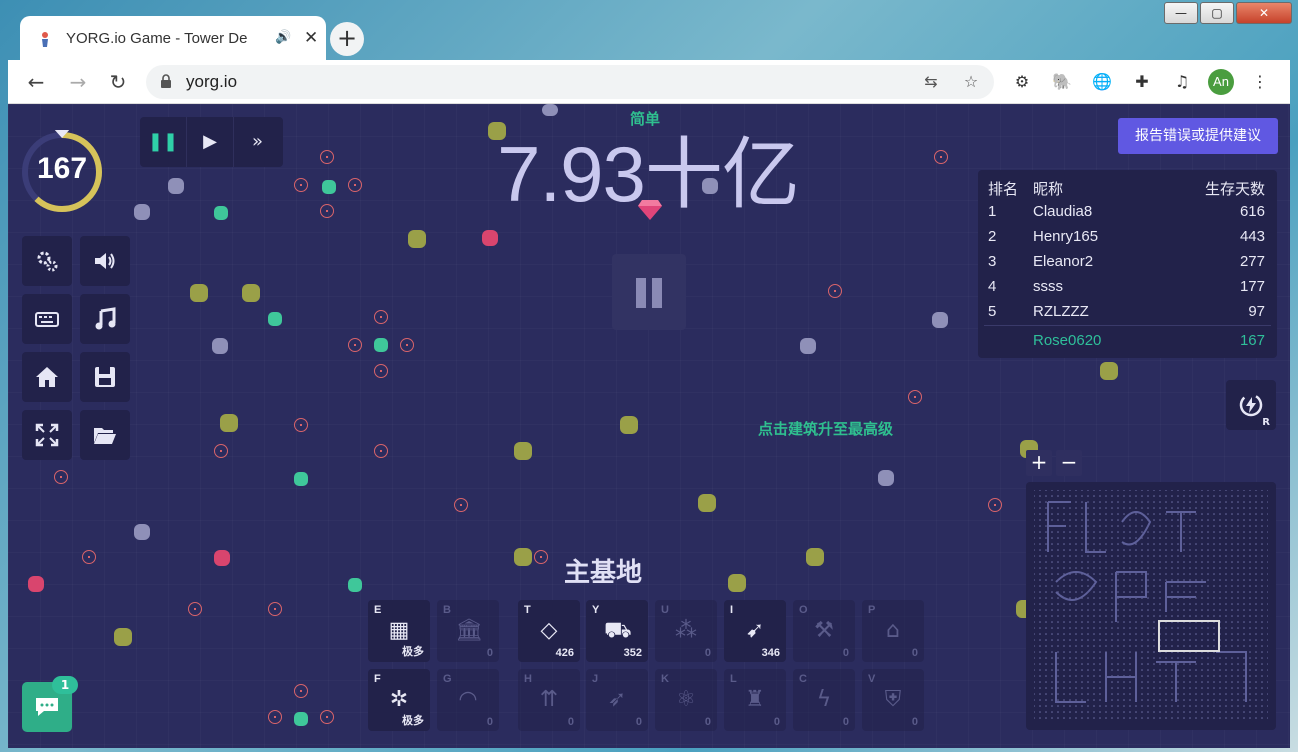  I want to click on load-button, so click(105, 435).